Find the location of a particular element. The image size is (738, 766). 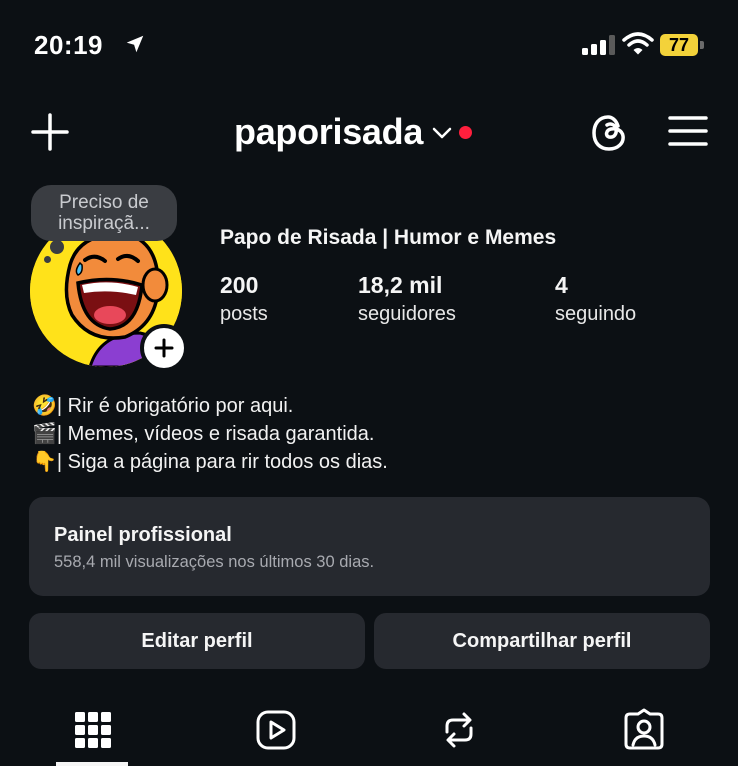

bio-line: 🎬| Memes, vídeos e risada garantida. is located at coordinates (203, 434).